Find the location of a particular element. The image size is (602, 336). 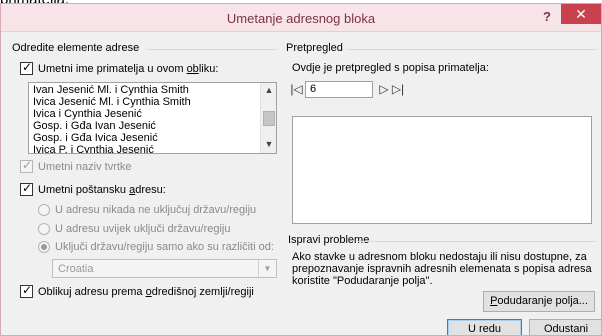

name-format-item: Gosp. i Gđa Ivan Jesenić is located at coordinates (94, 126).